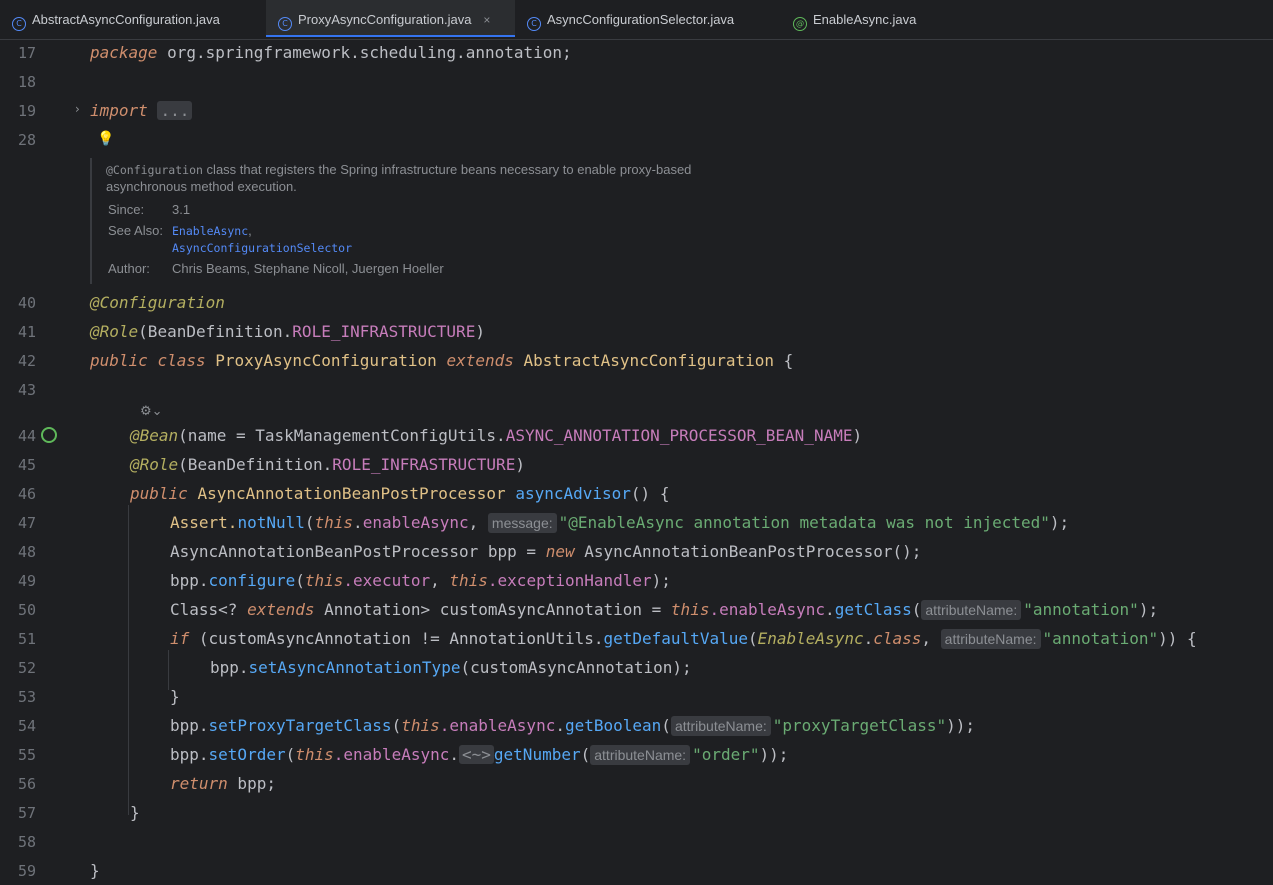 The height and width of the screenshot is (885, 1273). Describe the element at coordinates (26, 303) in the screenshot. I see `line-number: 40` at that location.